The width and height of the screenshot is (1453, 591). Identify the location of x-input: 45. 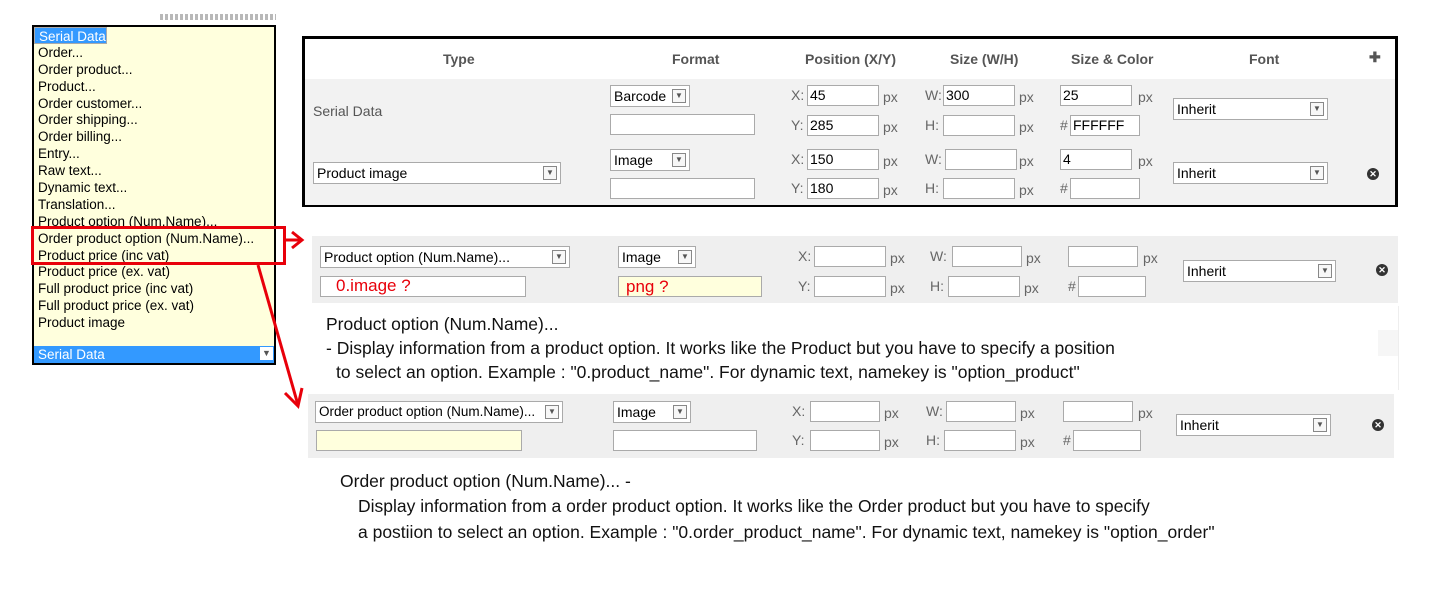
(843, 95).